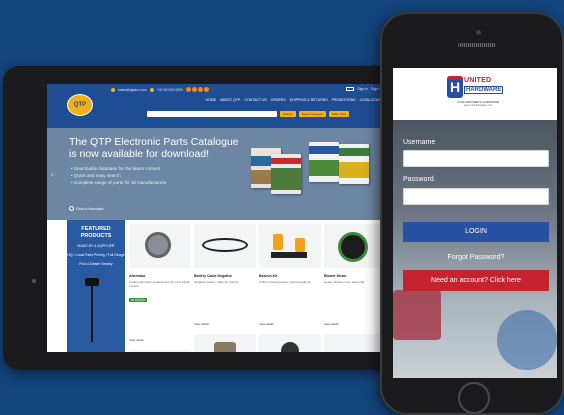  What do you see at coordinates (212, 114) in the screenshot?
I see `search-input` at bounding box center [212, 114].